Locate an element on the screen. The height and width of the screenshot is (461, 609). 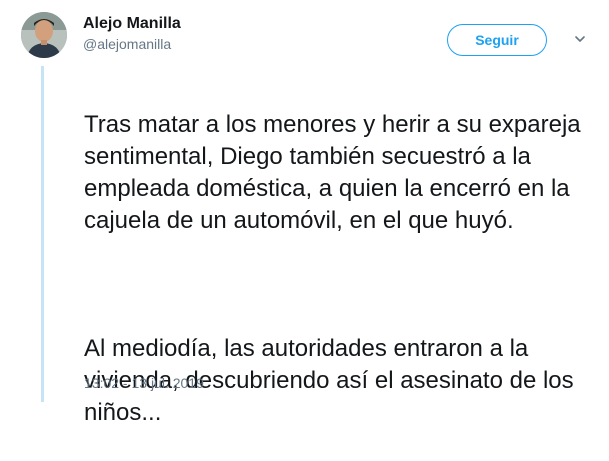
follow-button: Seguir is located at coordinates (497, 40).